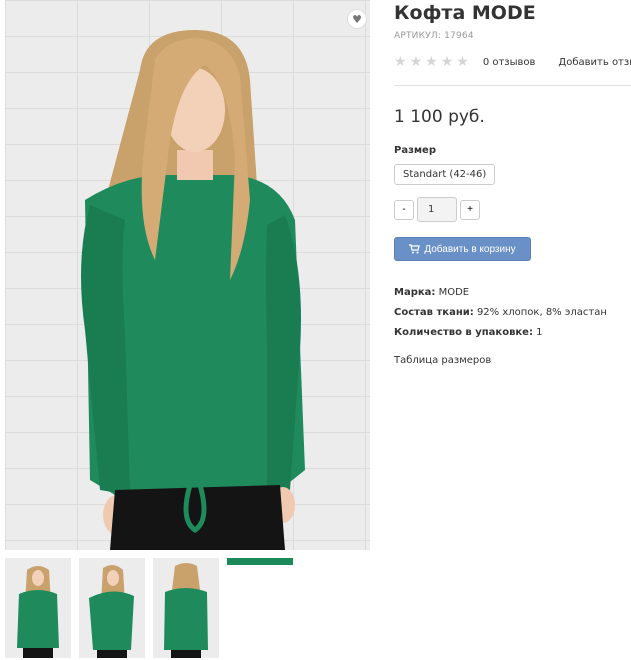  What do you see at coordinates (434, 312) in the screenshot?
I see `attribute-label: Состав ткани:` at bounding box center [434, 312].